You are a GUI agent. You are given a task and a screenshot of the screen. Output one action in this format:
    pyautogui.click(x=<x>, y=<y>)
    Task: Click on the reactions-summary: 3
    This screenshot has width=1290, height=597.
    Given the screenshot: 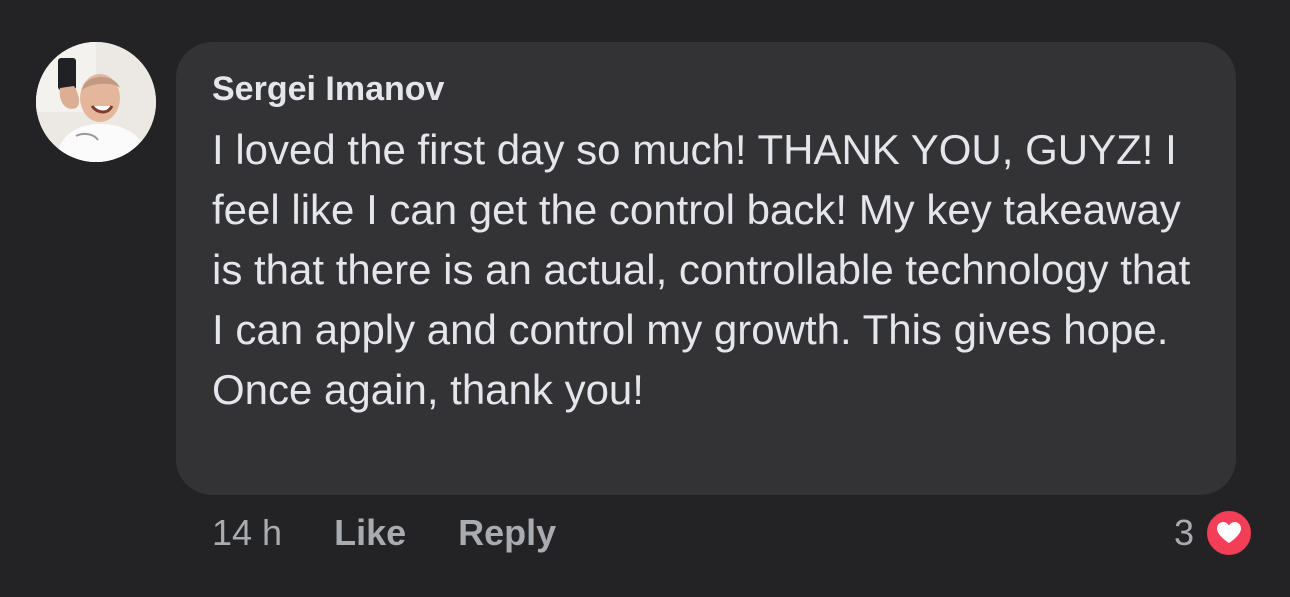 What is the action you would take?
    pyautogui.click(x=1214, y=533)
    